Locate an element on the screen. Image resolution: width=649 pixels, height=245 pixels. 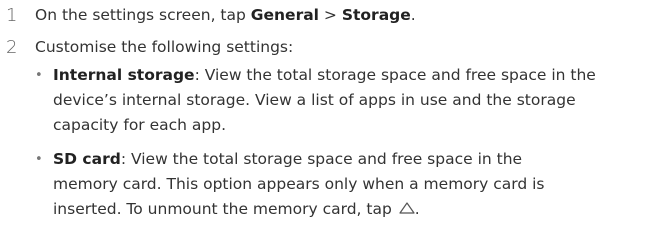
term-sd-card: SD card is located at coordinates (87, 159).